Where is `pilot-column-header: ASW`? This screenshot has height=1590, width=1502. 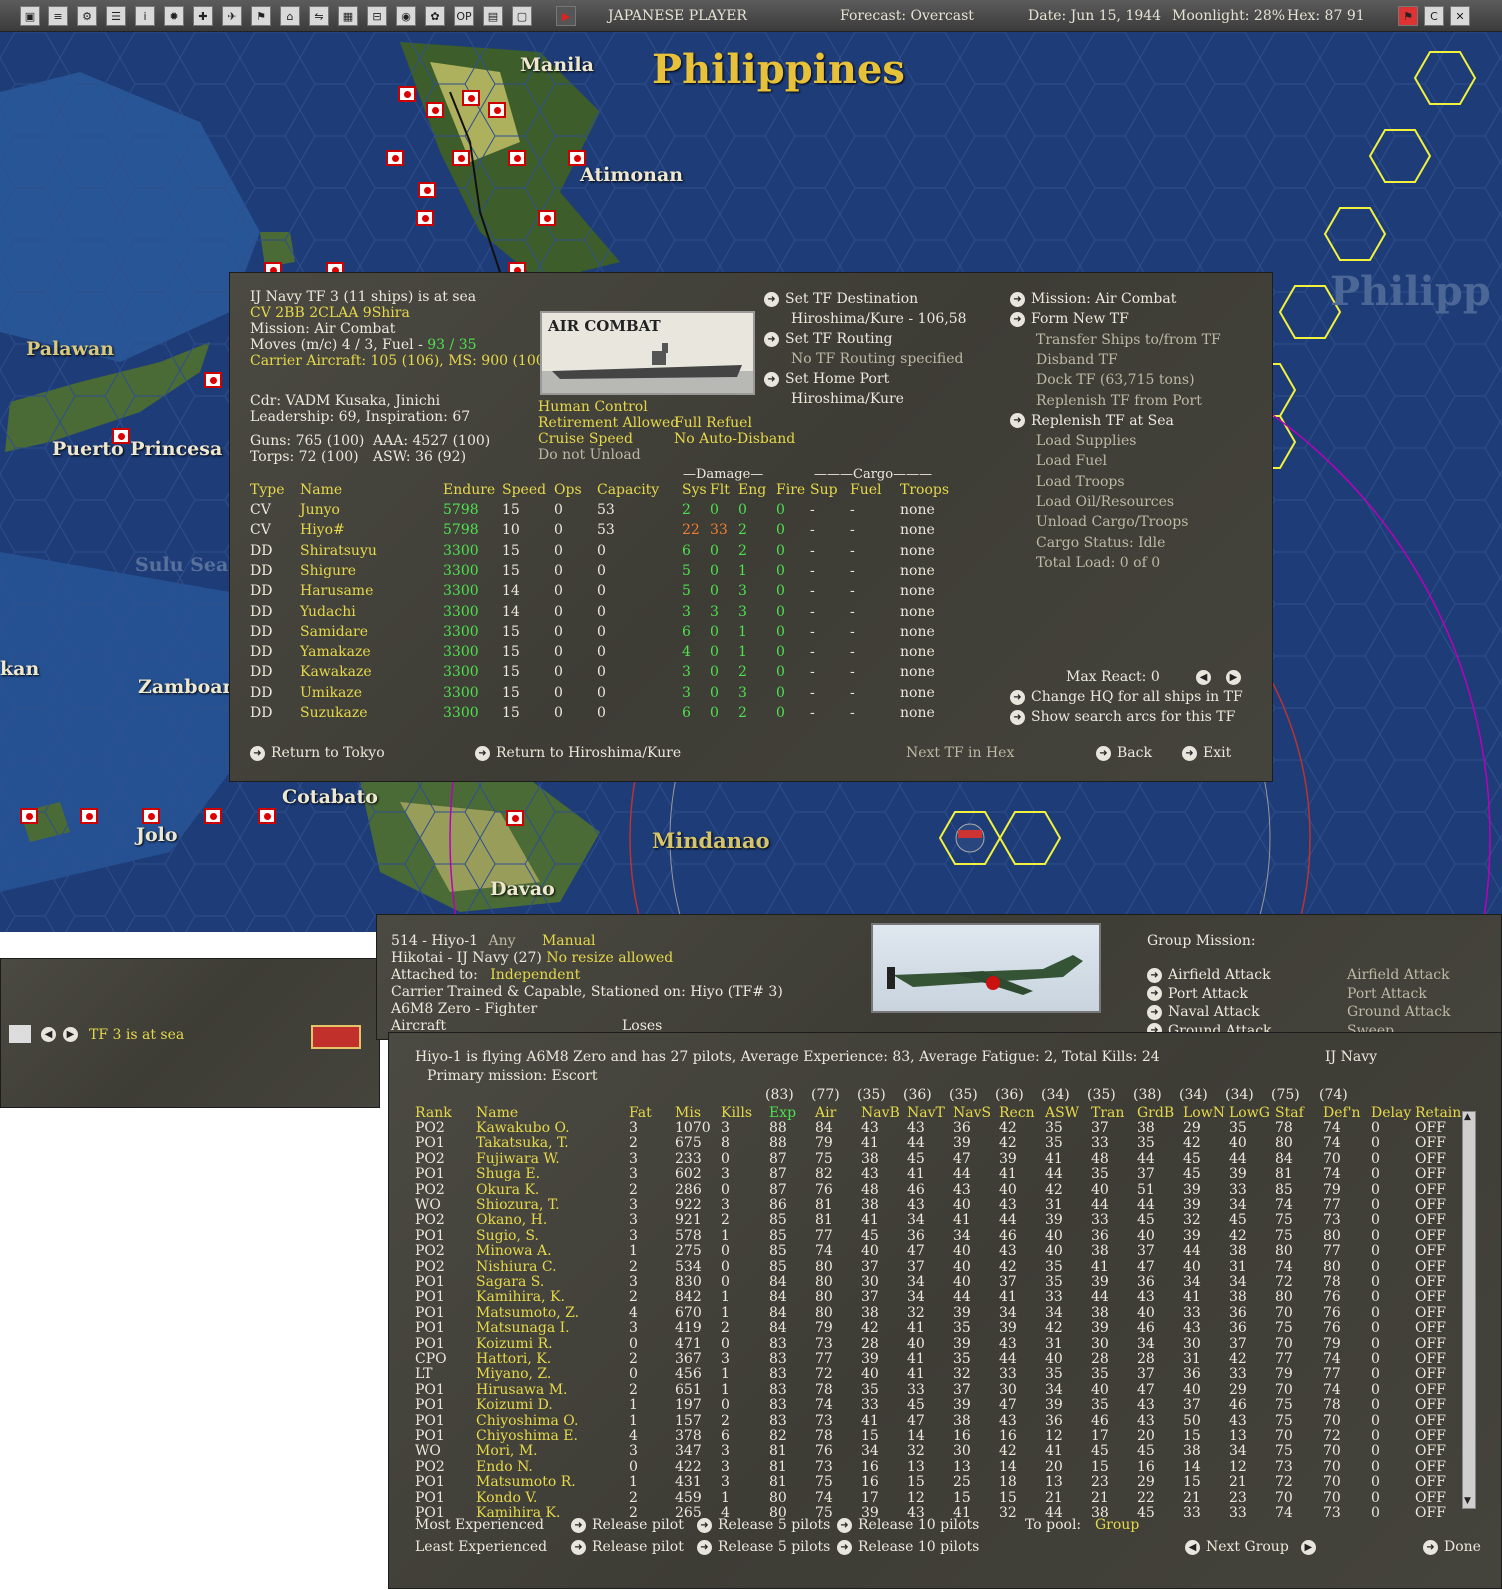 pilot-column-header: ASW is located at coordinates (1062, 1113).